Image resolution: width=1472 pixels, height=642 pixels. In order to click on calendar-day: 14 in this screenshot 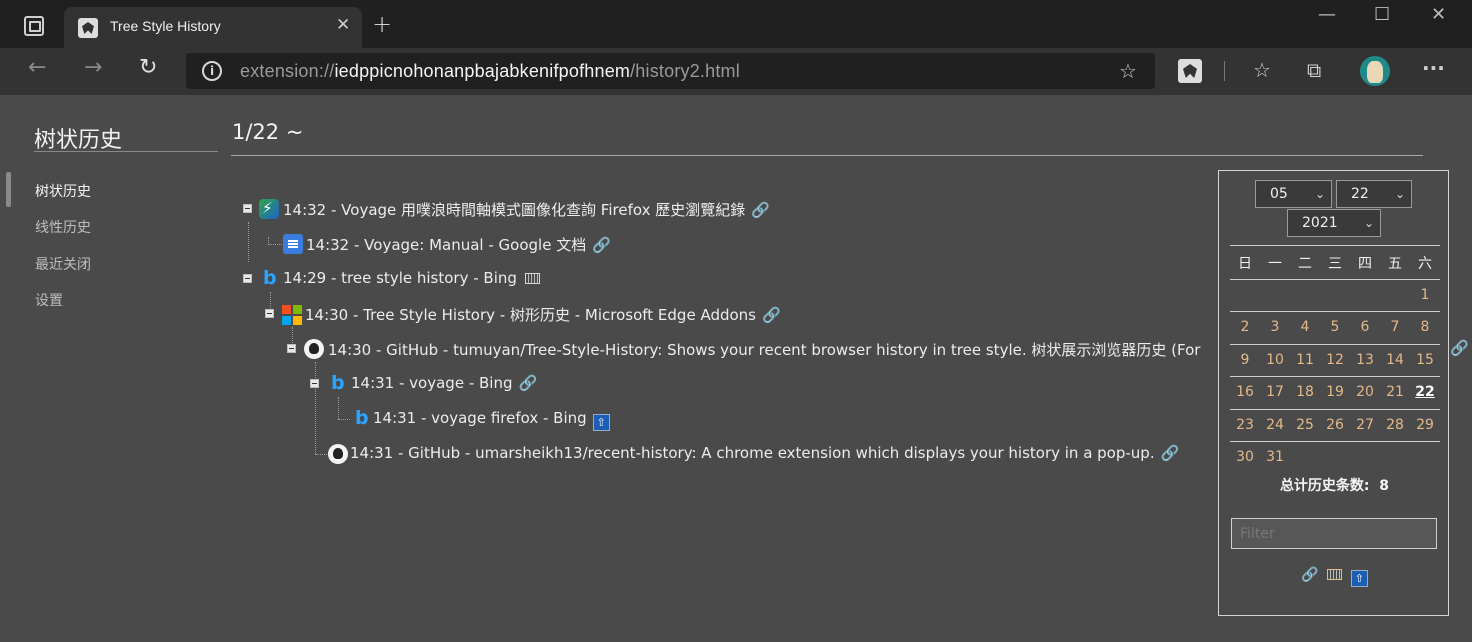, I will do `click(1395, 360)`.